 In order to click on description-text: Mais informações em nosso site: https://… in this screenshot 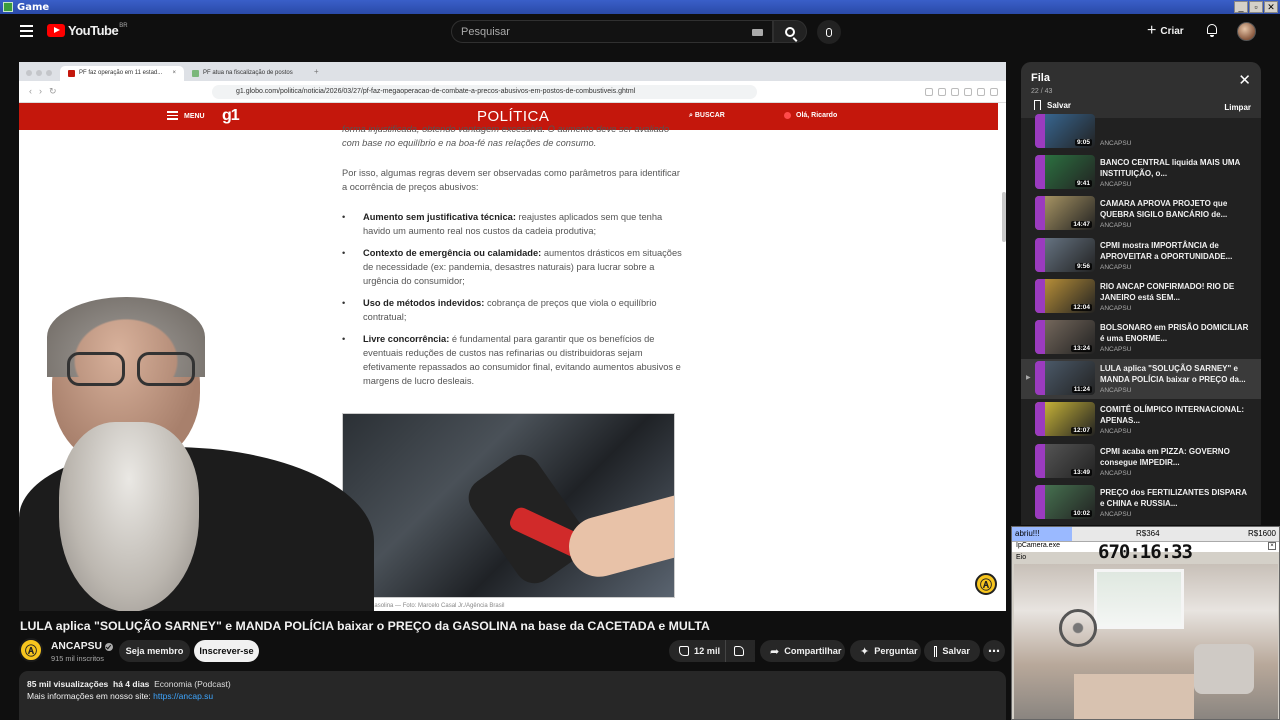, I will do `click(120, 696)`.